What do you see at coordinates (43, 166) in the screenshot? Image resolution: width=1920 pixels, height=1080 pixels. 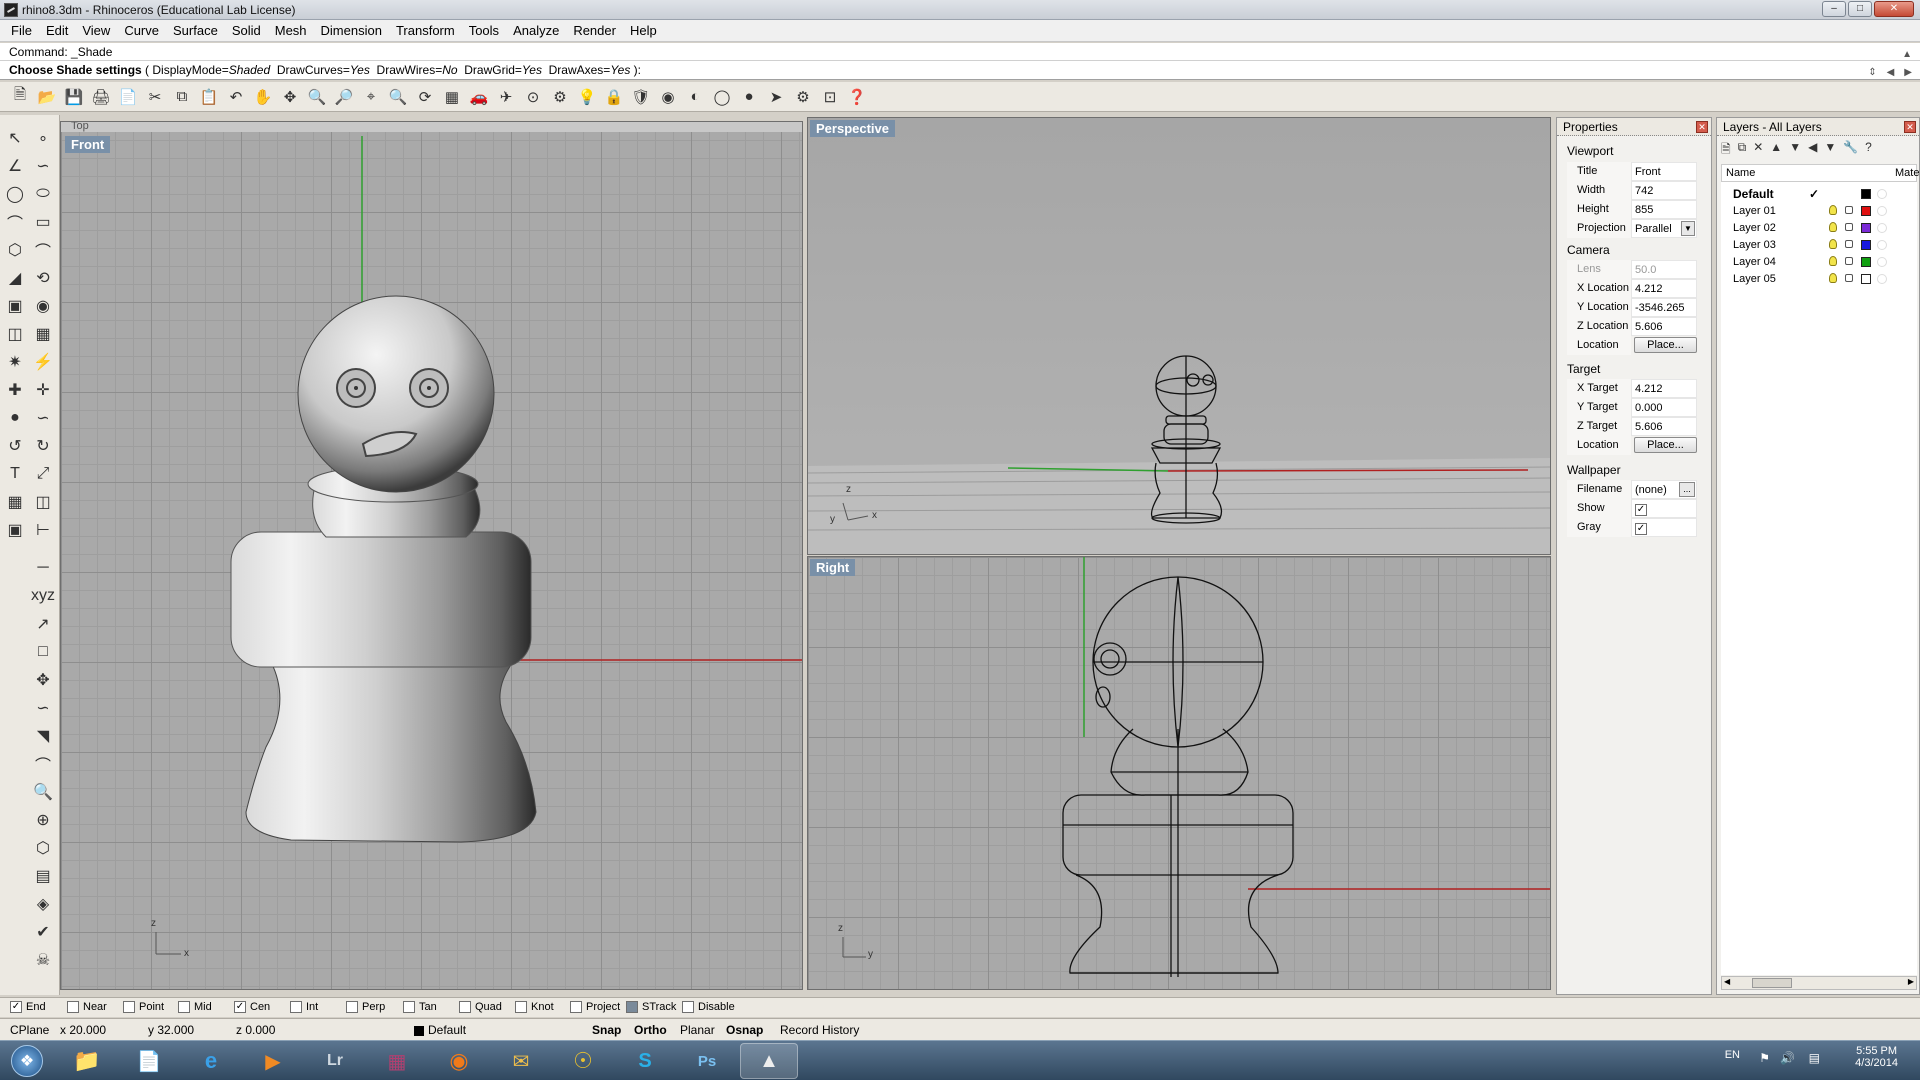 I see `curve-icon: ∽` at bounding box center [43, 166].